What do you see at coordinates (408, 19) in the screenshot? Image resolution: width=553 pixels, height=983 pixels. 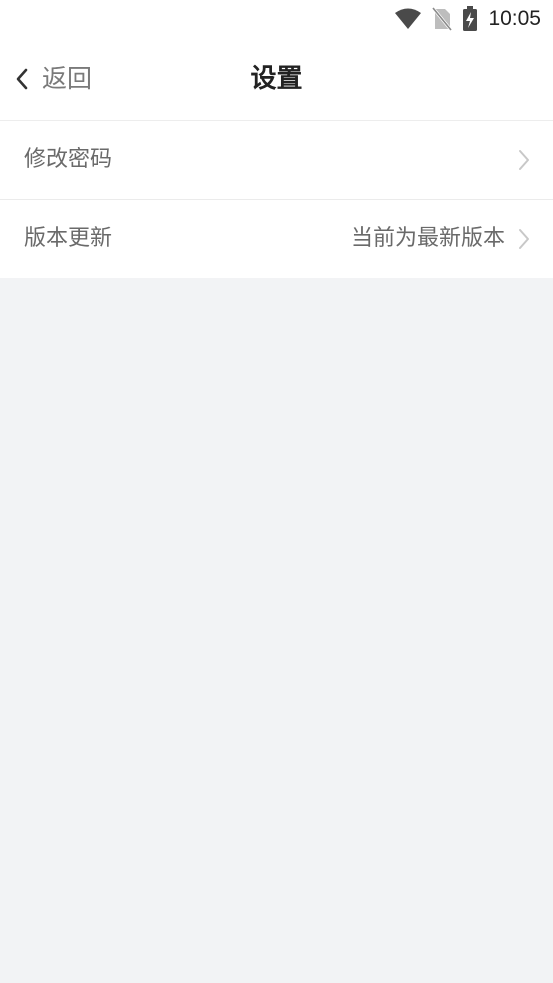 I see `wifi-icon` at bounding box center [408, 19].